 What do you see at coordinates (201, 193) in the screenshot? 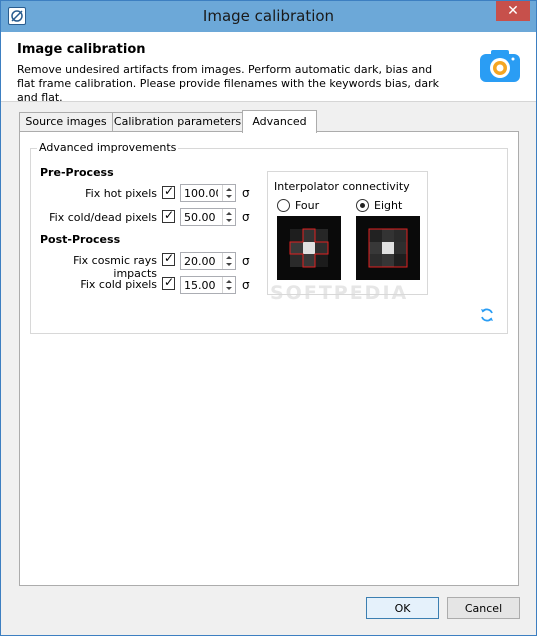
I see `fix-hot-pixels-input` at bounding box center [201, 193].